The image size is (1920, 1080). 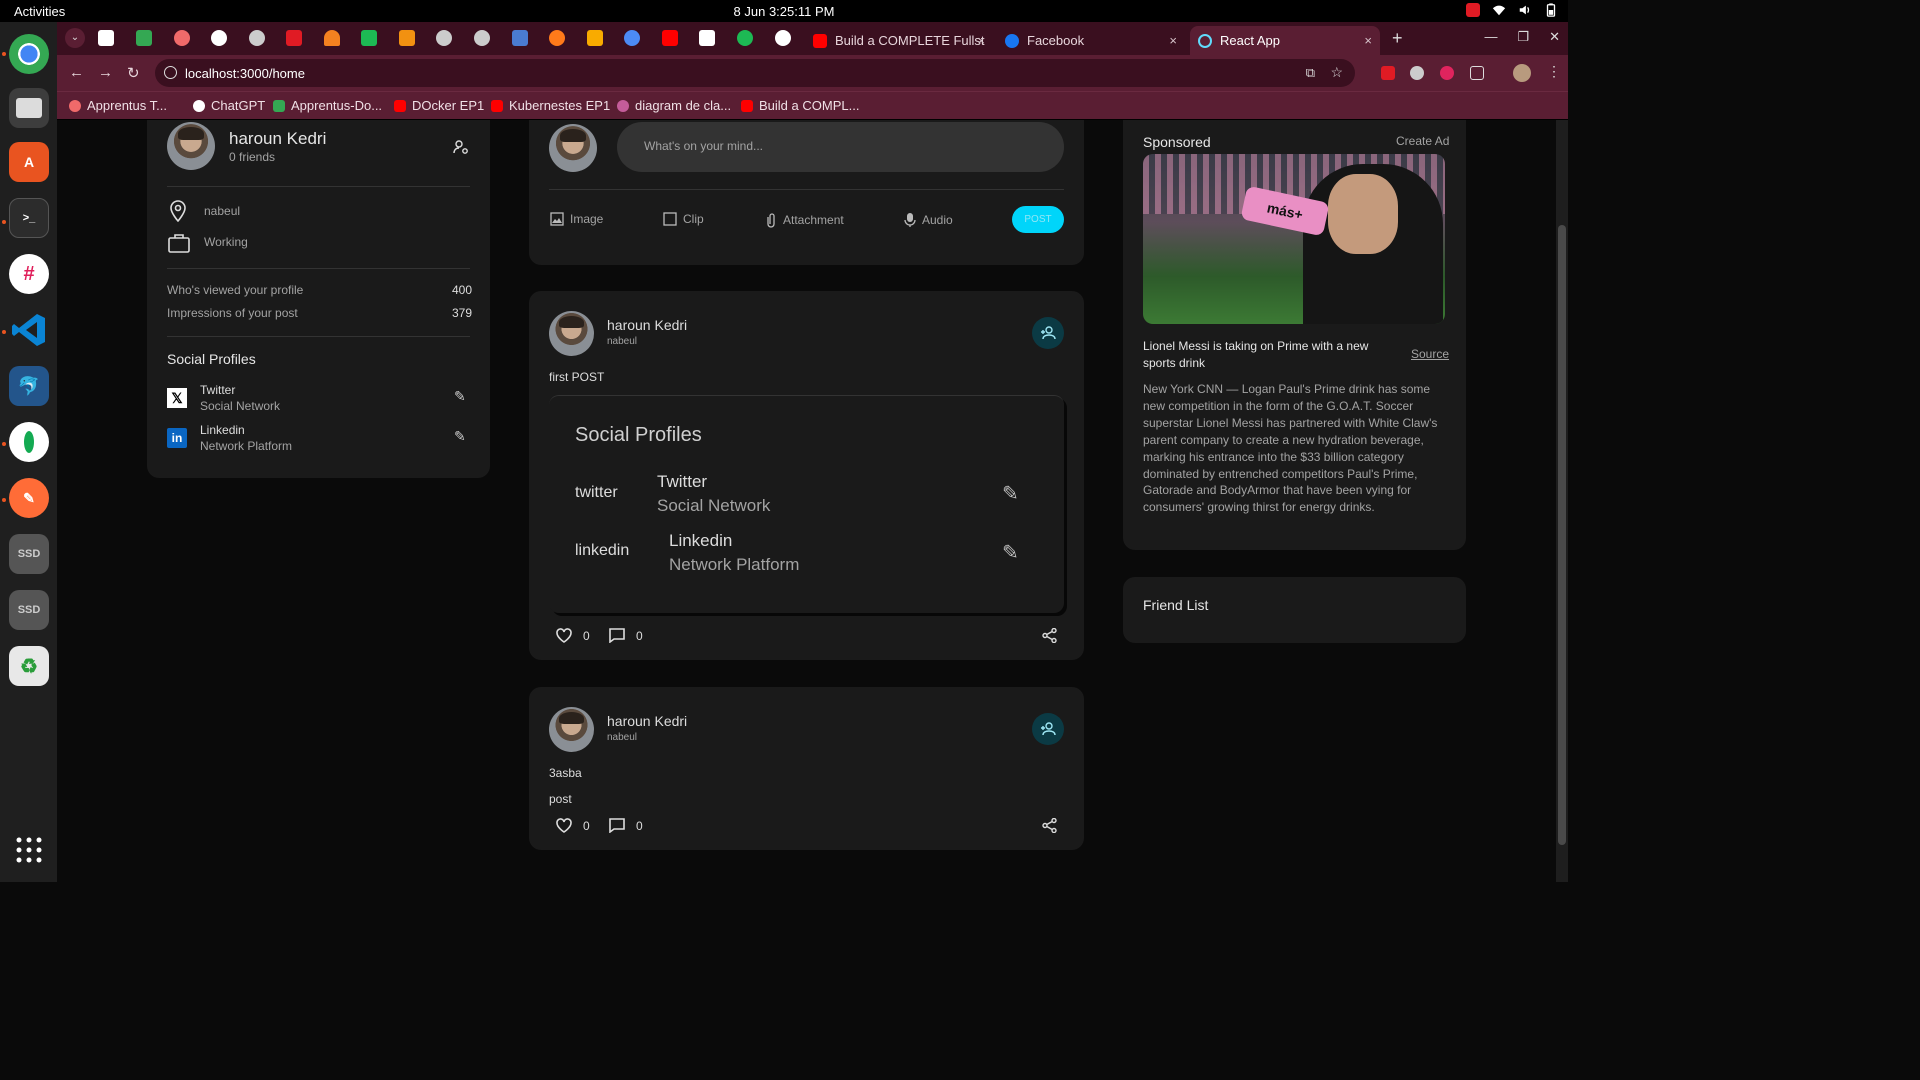 I want to click on pinned-tab-chatgpt-icon, so click(x=783, y=38).